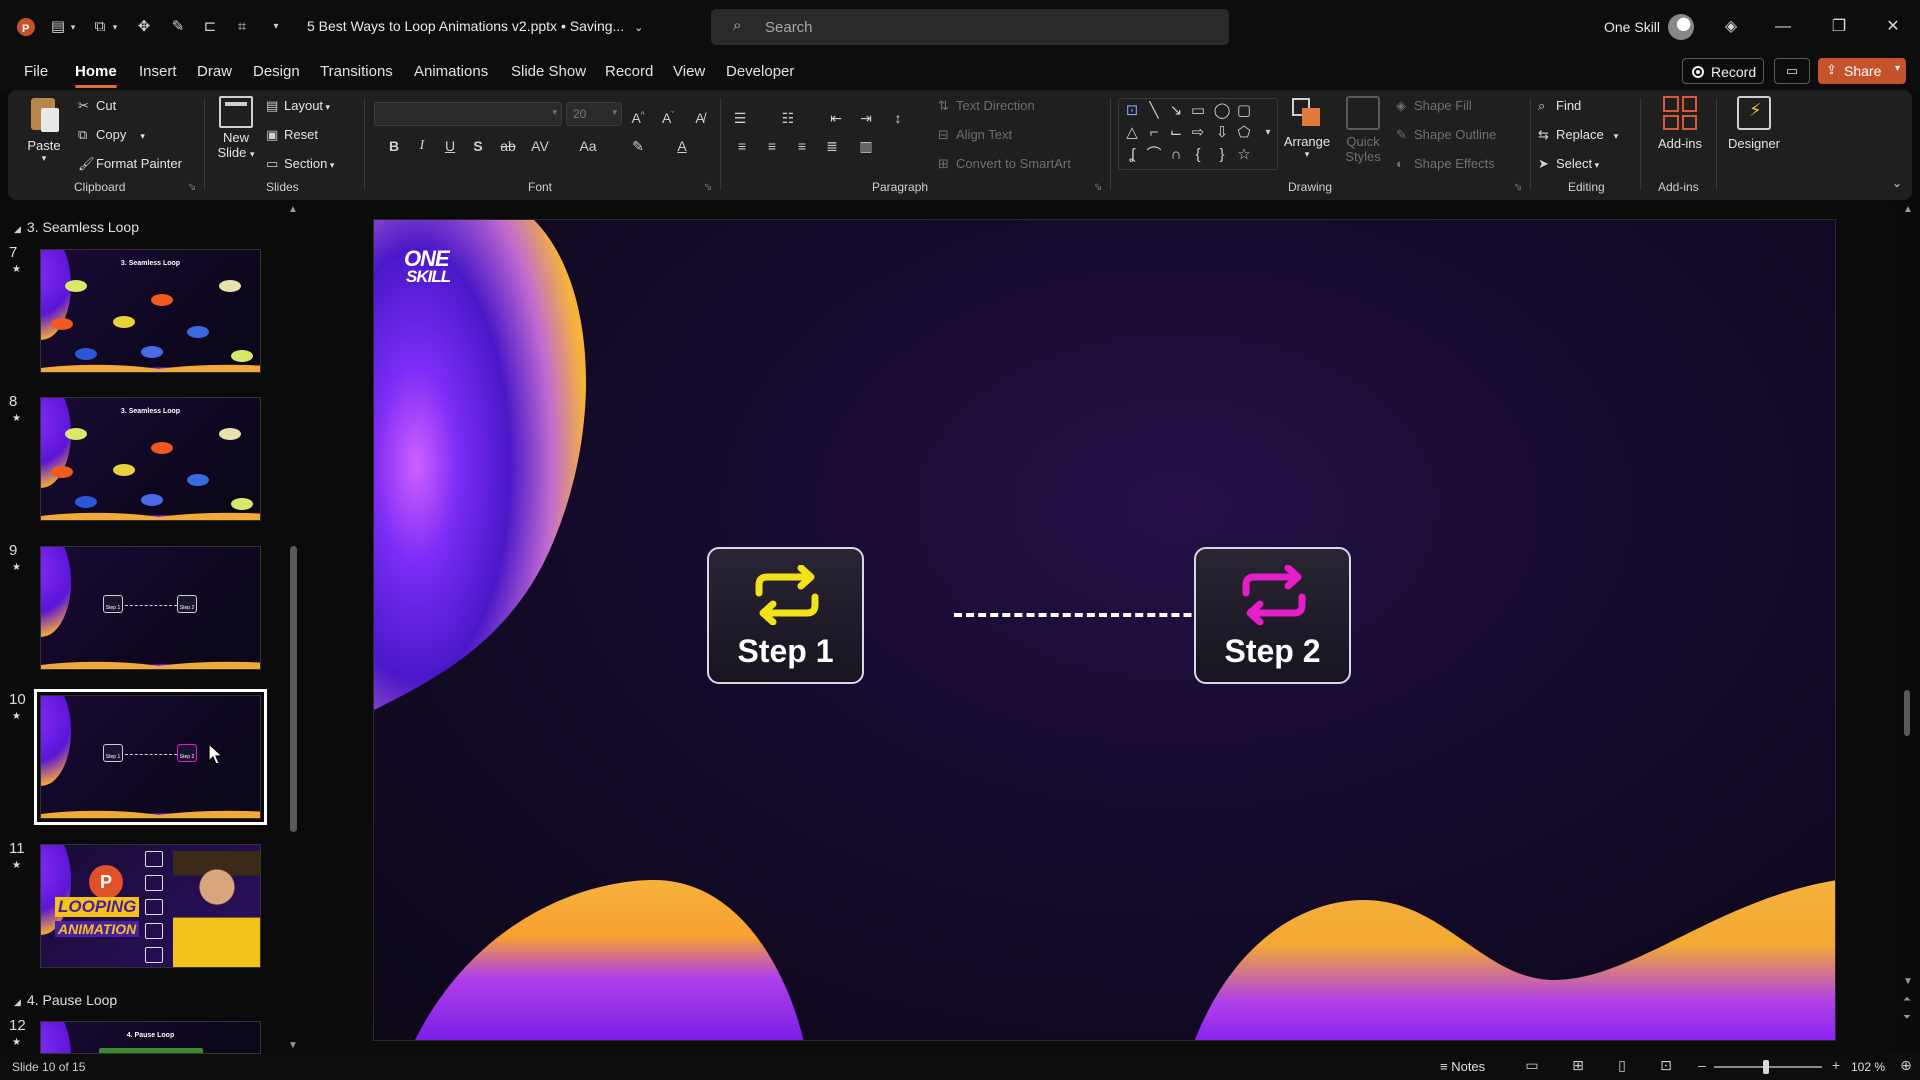  I want to click on tab-home: Home, so click(96, 75).